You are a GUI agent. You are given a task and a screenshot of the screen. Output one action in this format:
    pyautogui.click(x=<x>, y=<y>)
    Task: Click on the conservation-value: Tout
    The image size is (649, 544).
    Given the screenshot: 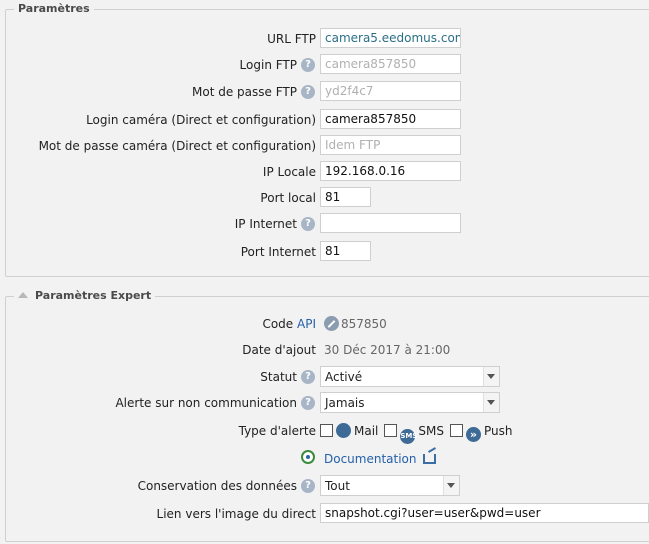 What is the action you would take?
    pyautogui.click(x=337, y=486)
    